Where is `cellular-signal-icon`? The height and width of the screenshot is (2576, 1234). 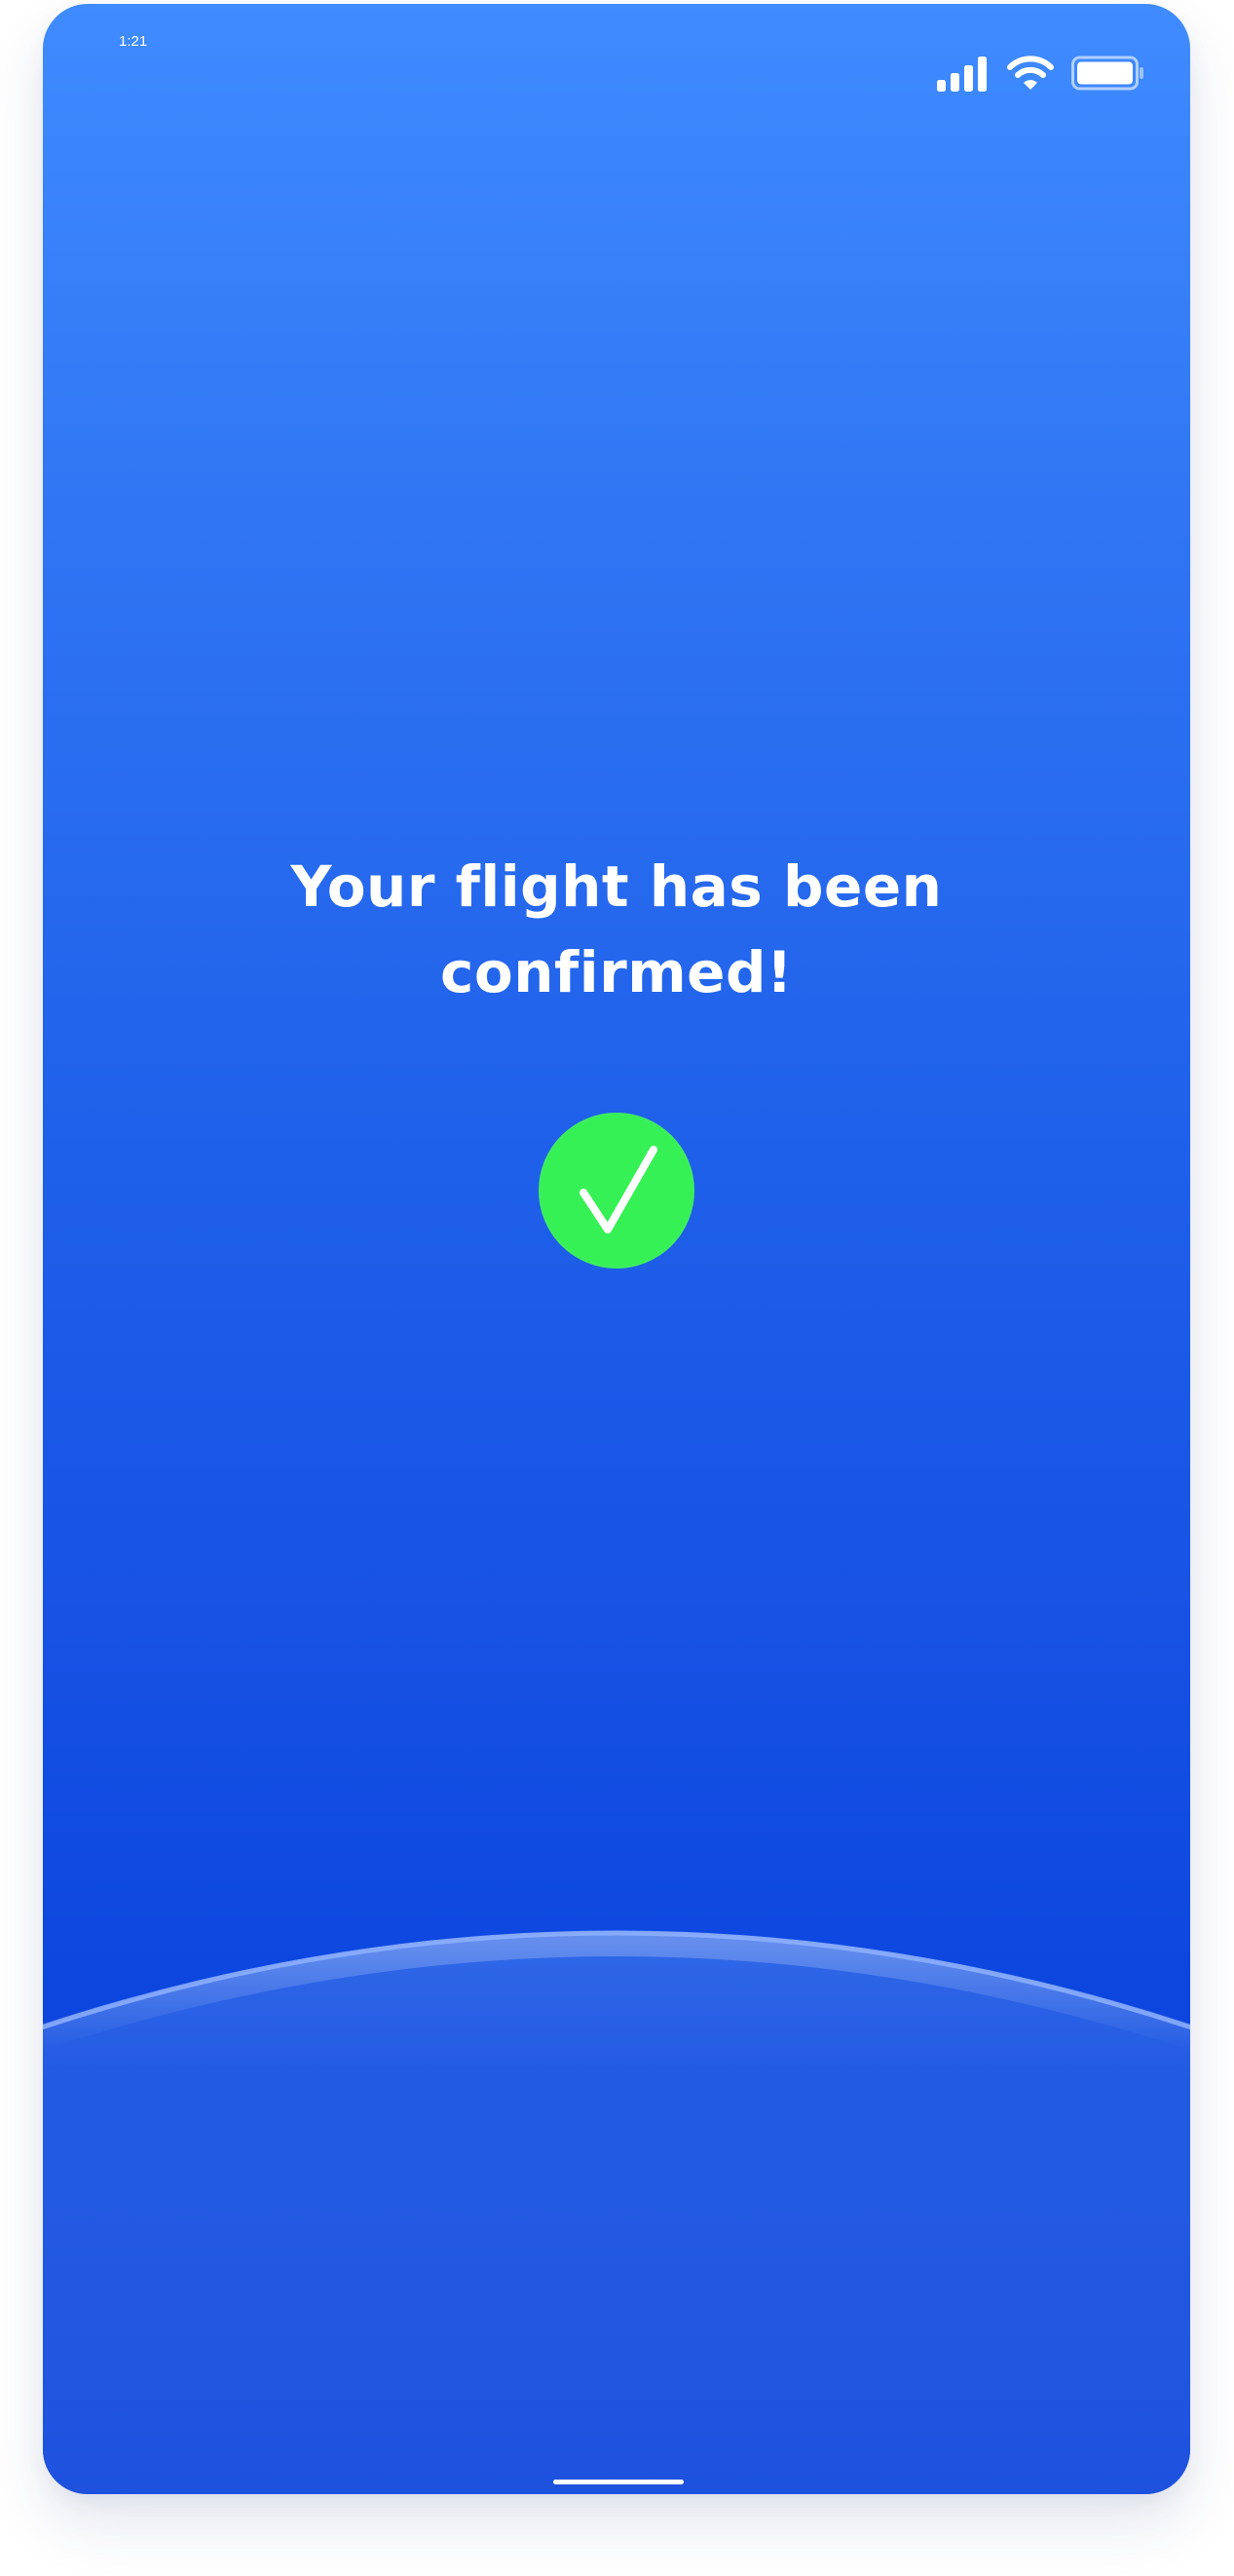
cellular-signal-icon is located at coordinates (962, 74).